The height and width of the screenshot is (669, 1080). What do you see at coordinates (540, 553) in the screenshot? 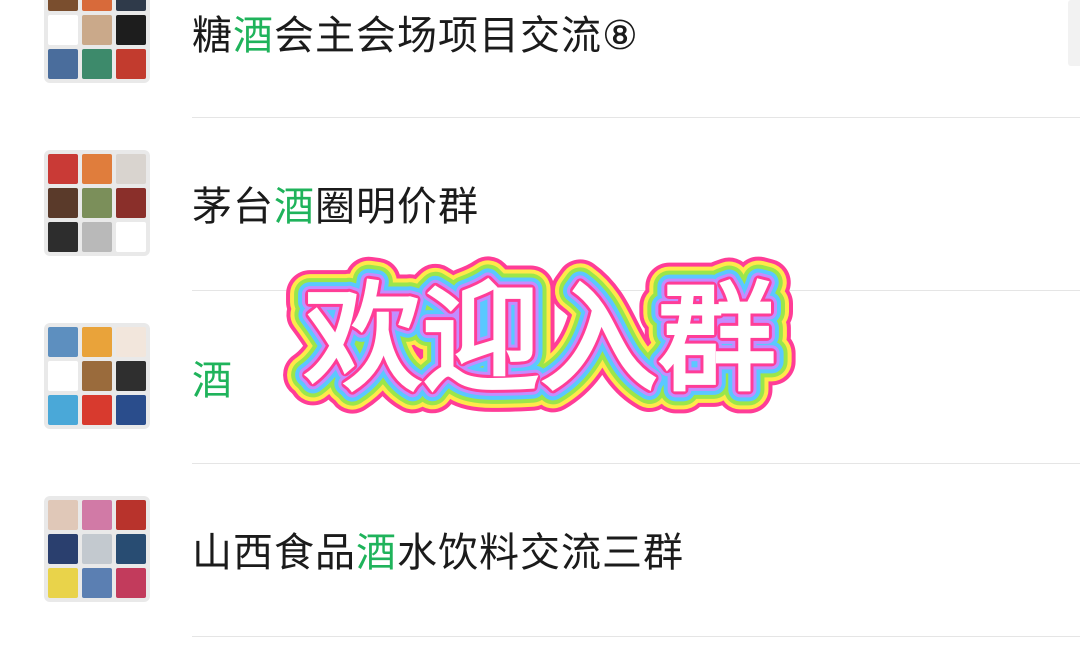
I see `title-suffix: 水饮料交流三群` at bounding box center [540, 553].